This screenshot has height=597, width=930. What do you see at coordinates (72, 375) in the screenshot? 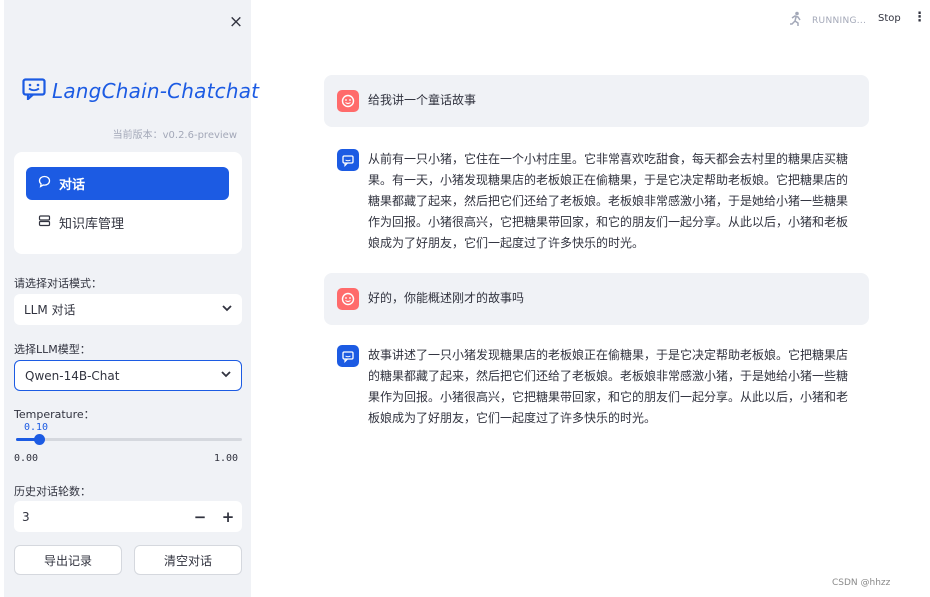
I see `llm-model-value: Qwen-14B-Chat` at bounding box center [72, 375].